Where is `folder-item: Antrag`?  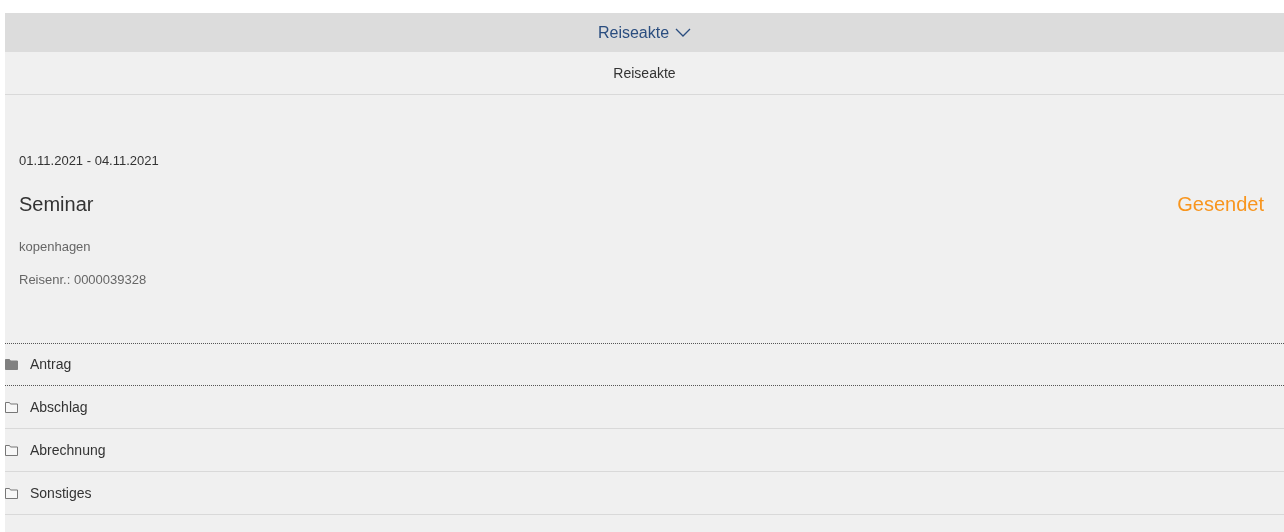 folder-item: Antrag is located at coordinates (644, 364).